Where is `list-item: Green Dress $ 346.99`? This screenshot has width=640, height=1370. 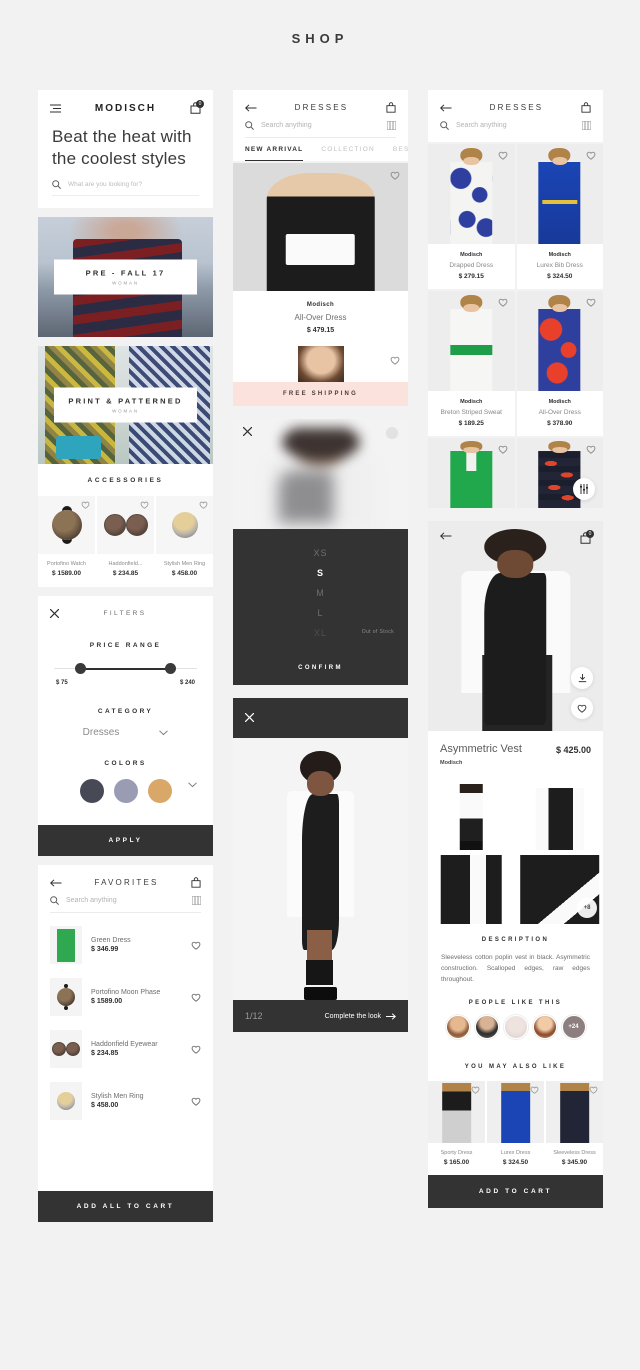
list-item: Green Dress $ 346.99 is located at coordinates (125, 945).